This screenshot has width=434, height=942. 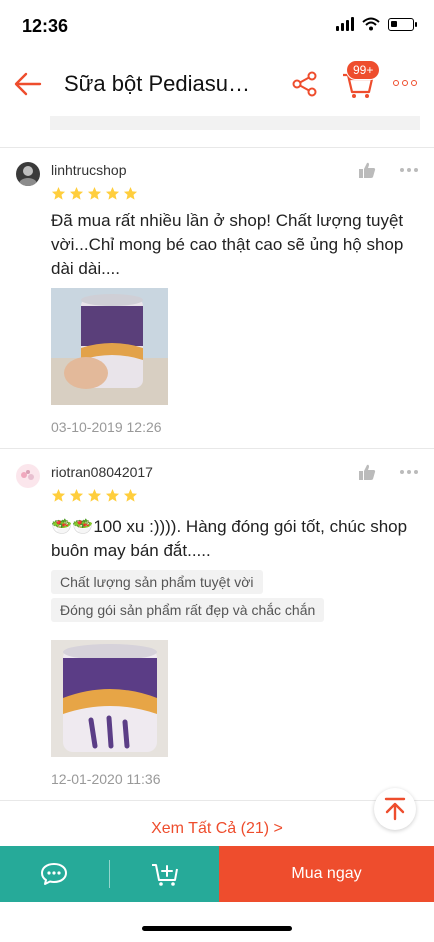 What do you see at coordinates (217, 928) in the screenshot?
I see `home-indicator` at bounding box center [217, 928].